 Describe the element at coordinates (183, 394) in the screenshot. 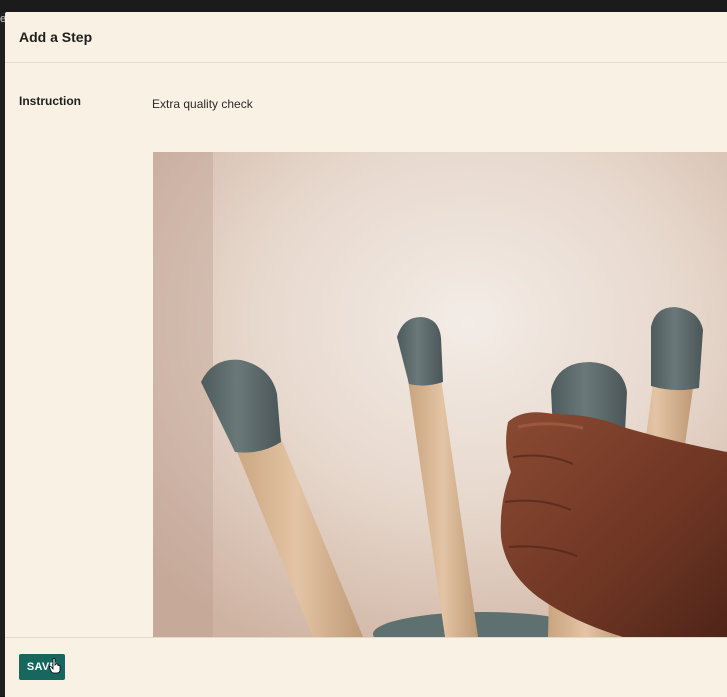

I see `photo-shadow-left` at that location.